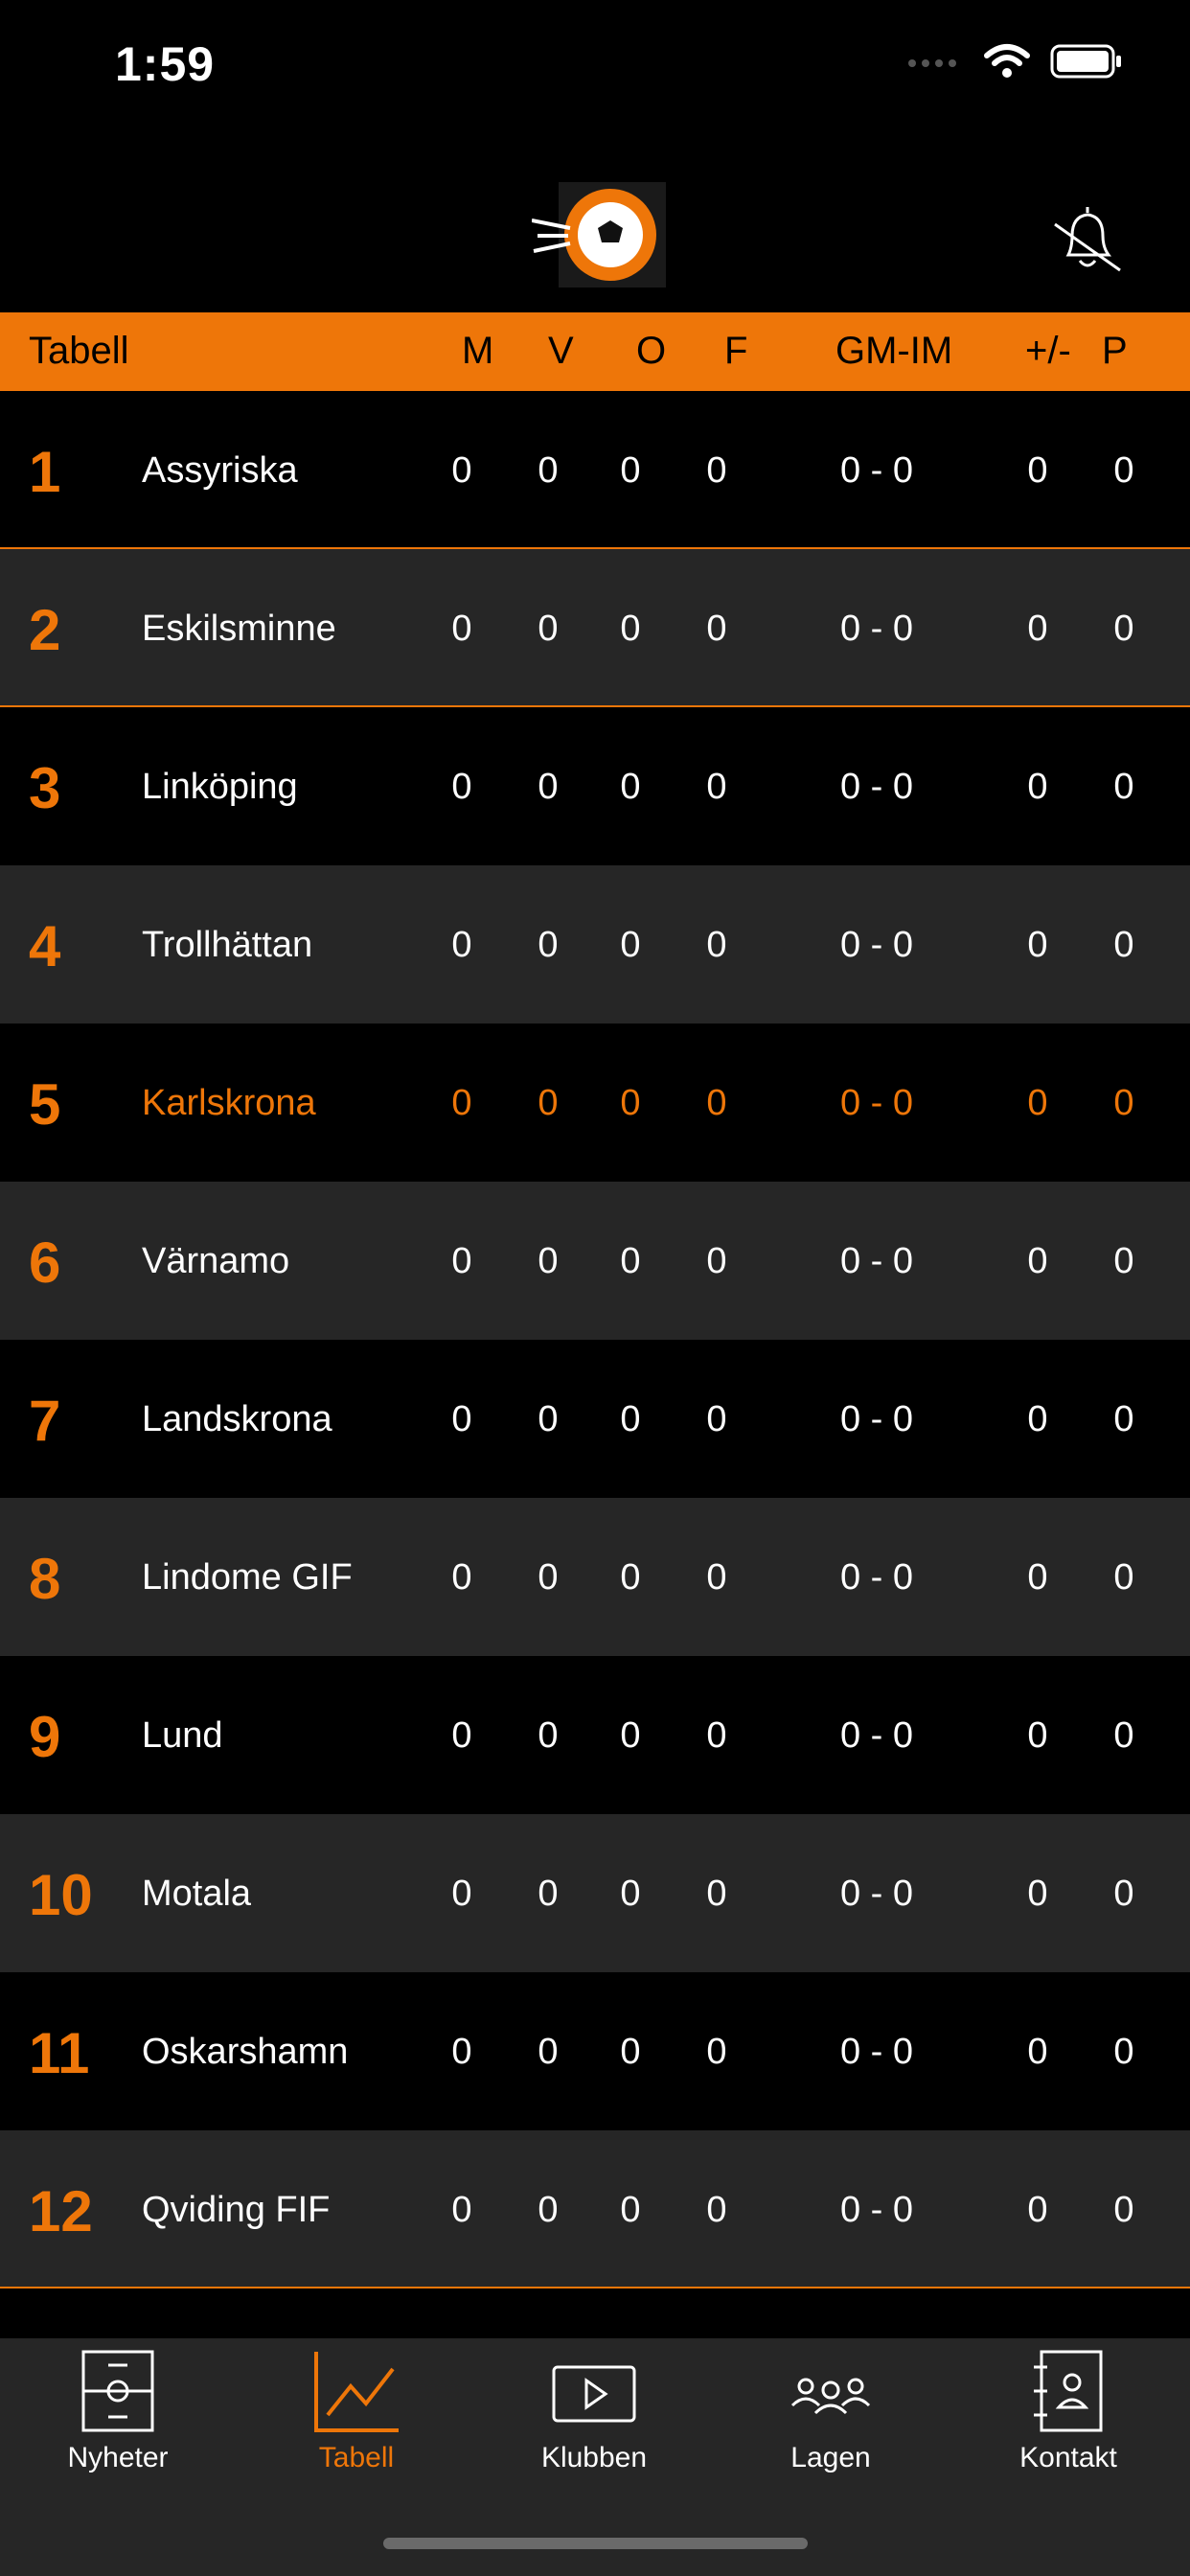 The width and height of the screenshot is (1190, 2576). What do you see at coordinates (229, 1103) in the screenshot?
I see `row-team-name: Karlskrona` at bounding box center [229, 1103].